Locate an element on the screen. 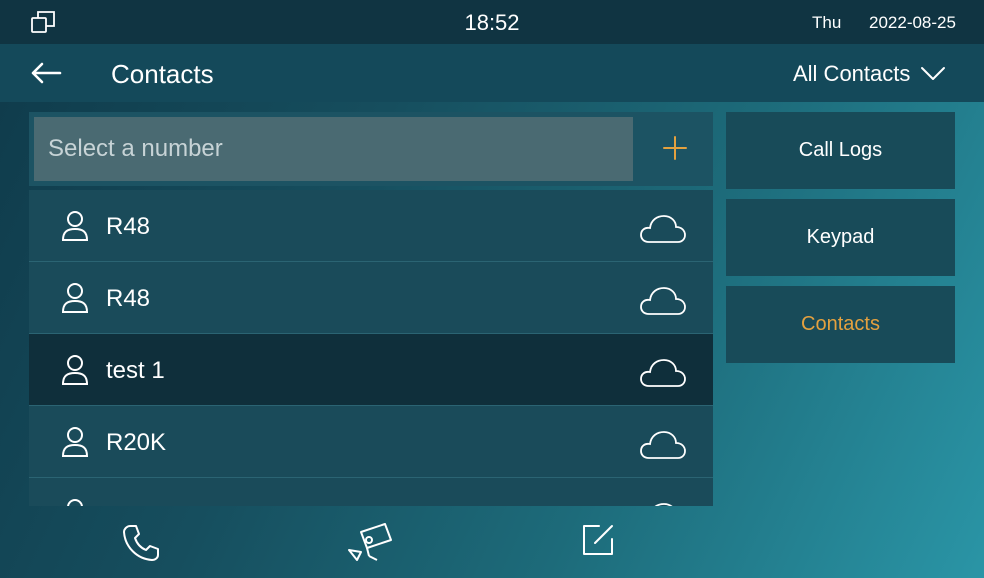 The height and width of the screenshot is (578, 984). list-item-selected: test 1 is located at coordinates (371, 370).